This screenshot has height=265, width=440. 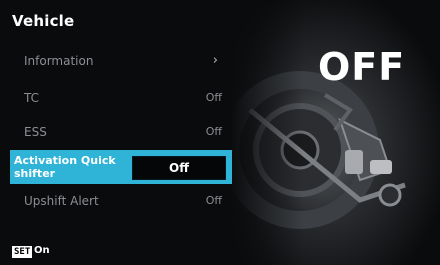 I want to click on menu-item-information: Information ›, so click(x=121, y=61).